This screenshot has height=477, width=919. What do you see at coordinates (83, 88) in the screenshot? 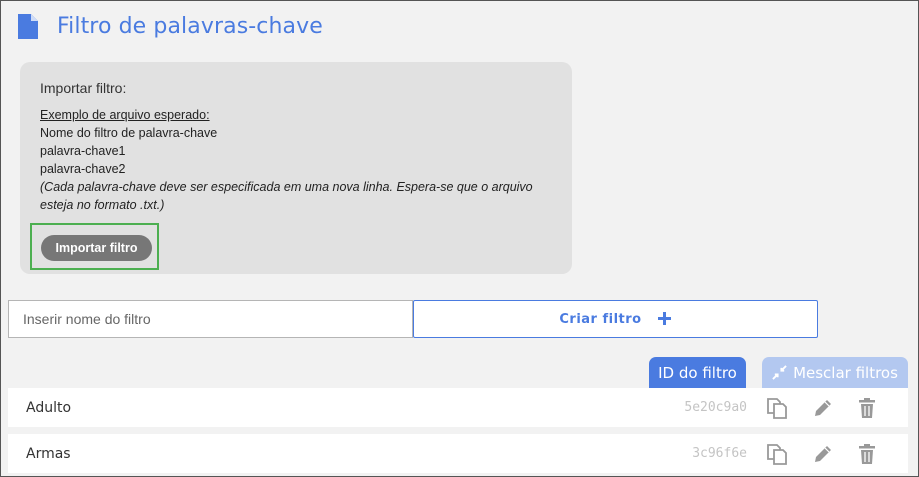
I see `import-heading: Importar filtro:` at bounding box center [83, 88].